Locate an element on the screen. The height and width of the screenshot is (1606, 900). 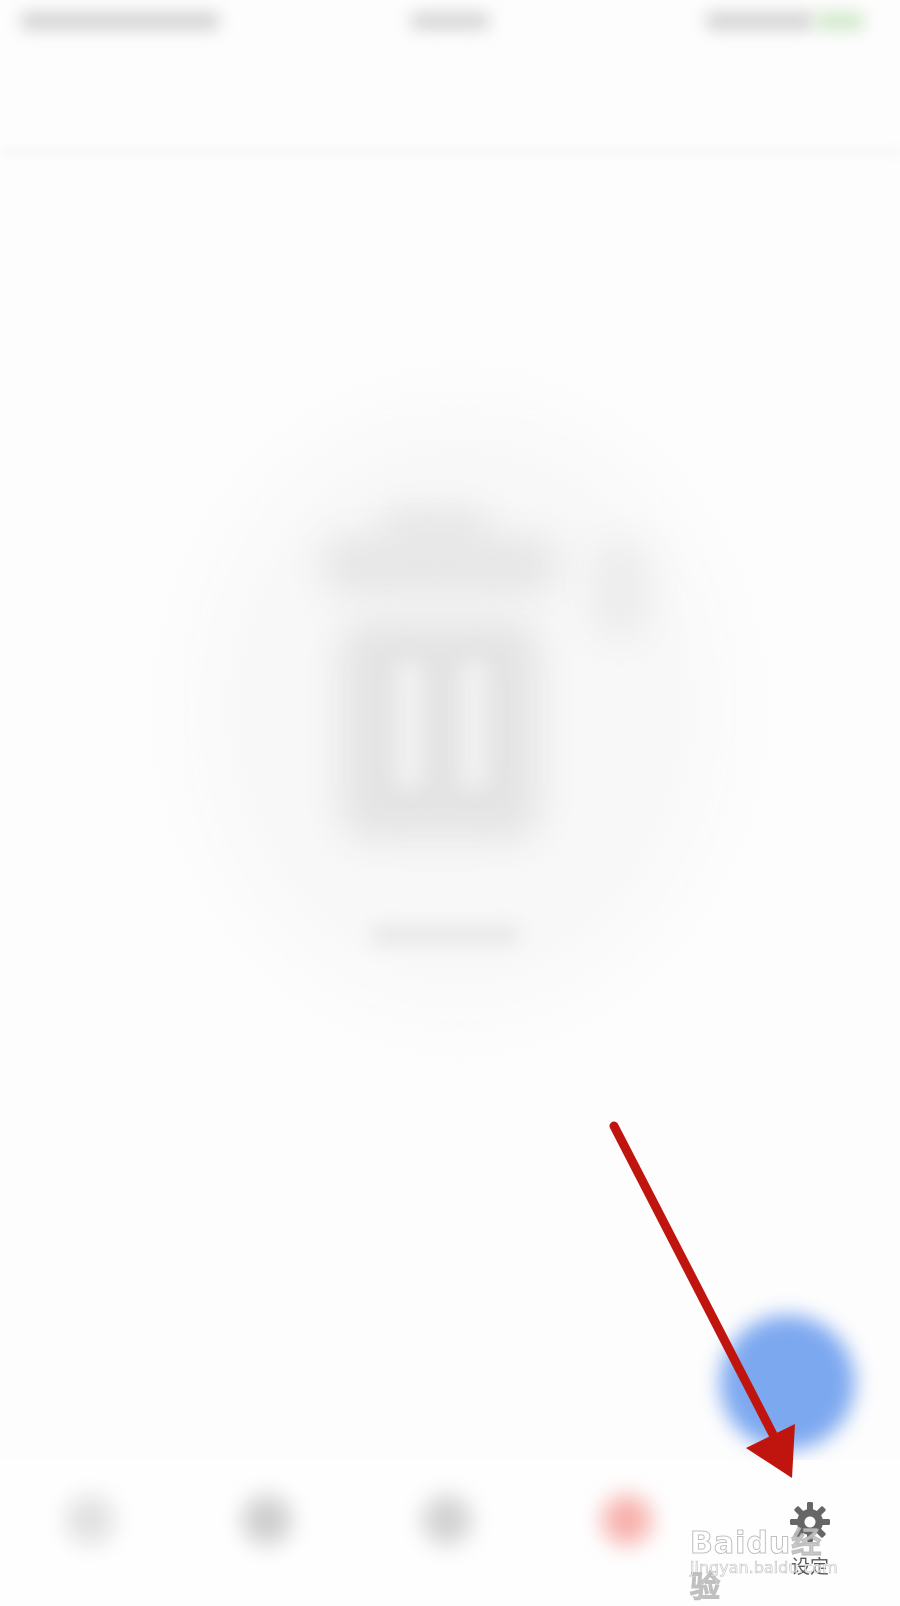
floating-action-button is located at coordinates (787, 1382).